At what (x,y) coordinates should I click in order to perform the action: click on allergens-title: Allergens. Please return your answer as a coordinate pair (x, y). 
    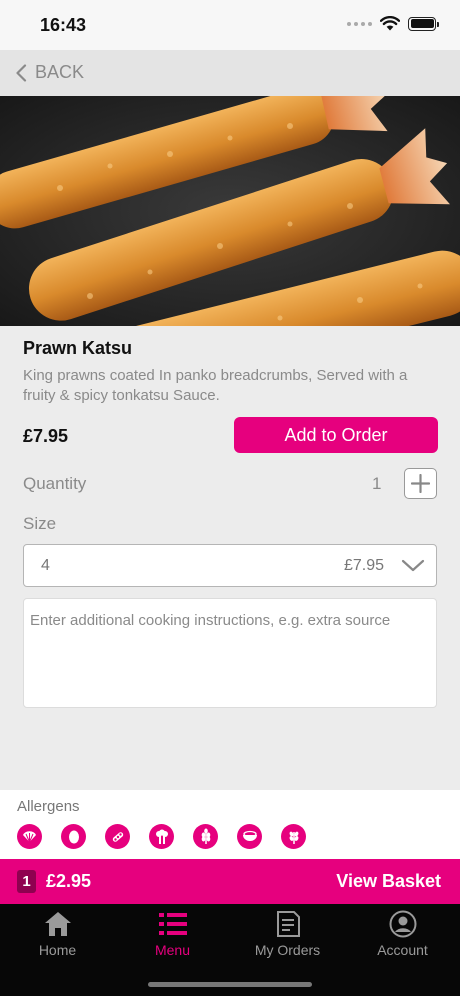
    Looking at the image, I should click on (48, 806).